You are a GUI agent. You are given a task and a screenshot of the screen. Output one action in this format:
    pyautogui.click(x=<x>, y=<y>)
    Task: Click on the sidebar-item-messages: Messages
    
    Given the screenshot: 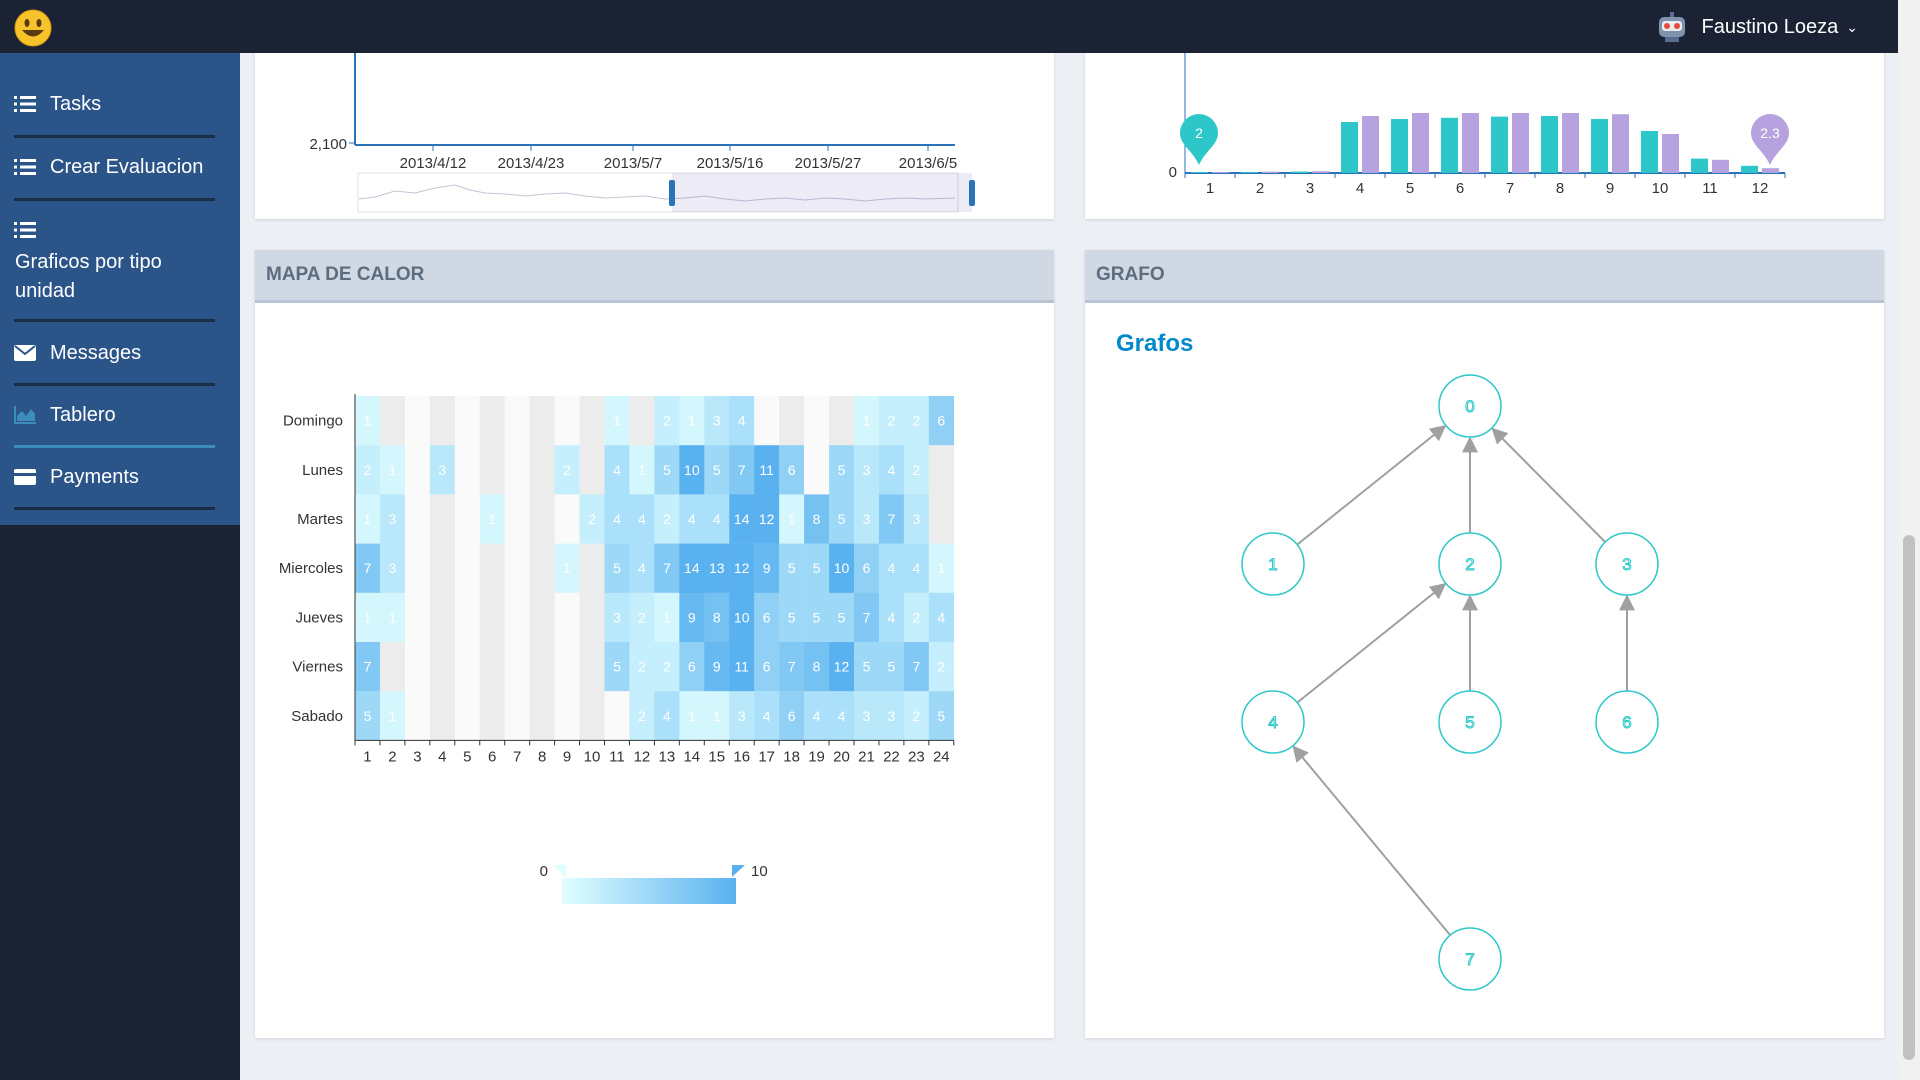 What is the action you would take?
    pyautogui.click(x=120, y=357)
    